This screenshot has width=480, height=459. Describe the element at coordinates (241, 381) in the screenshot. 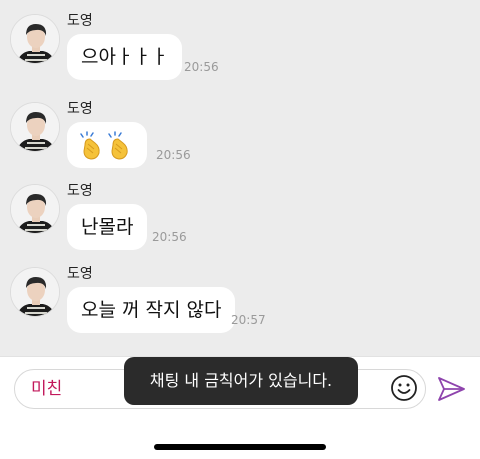

I see `toast-message: 채팅 내 금칙어가 있습니다.` at that location.